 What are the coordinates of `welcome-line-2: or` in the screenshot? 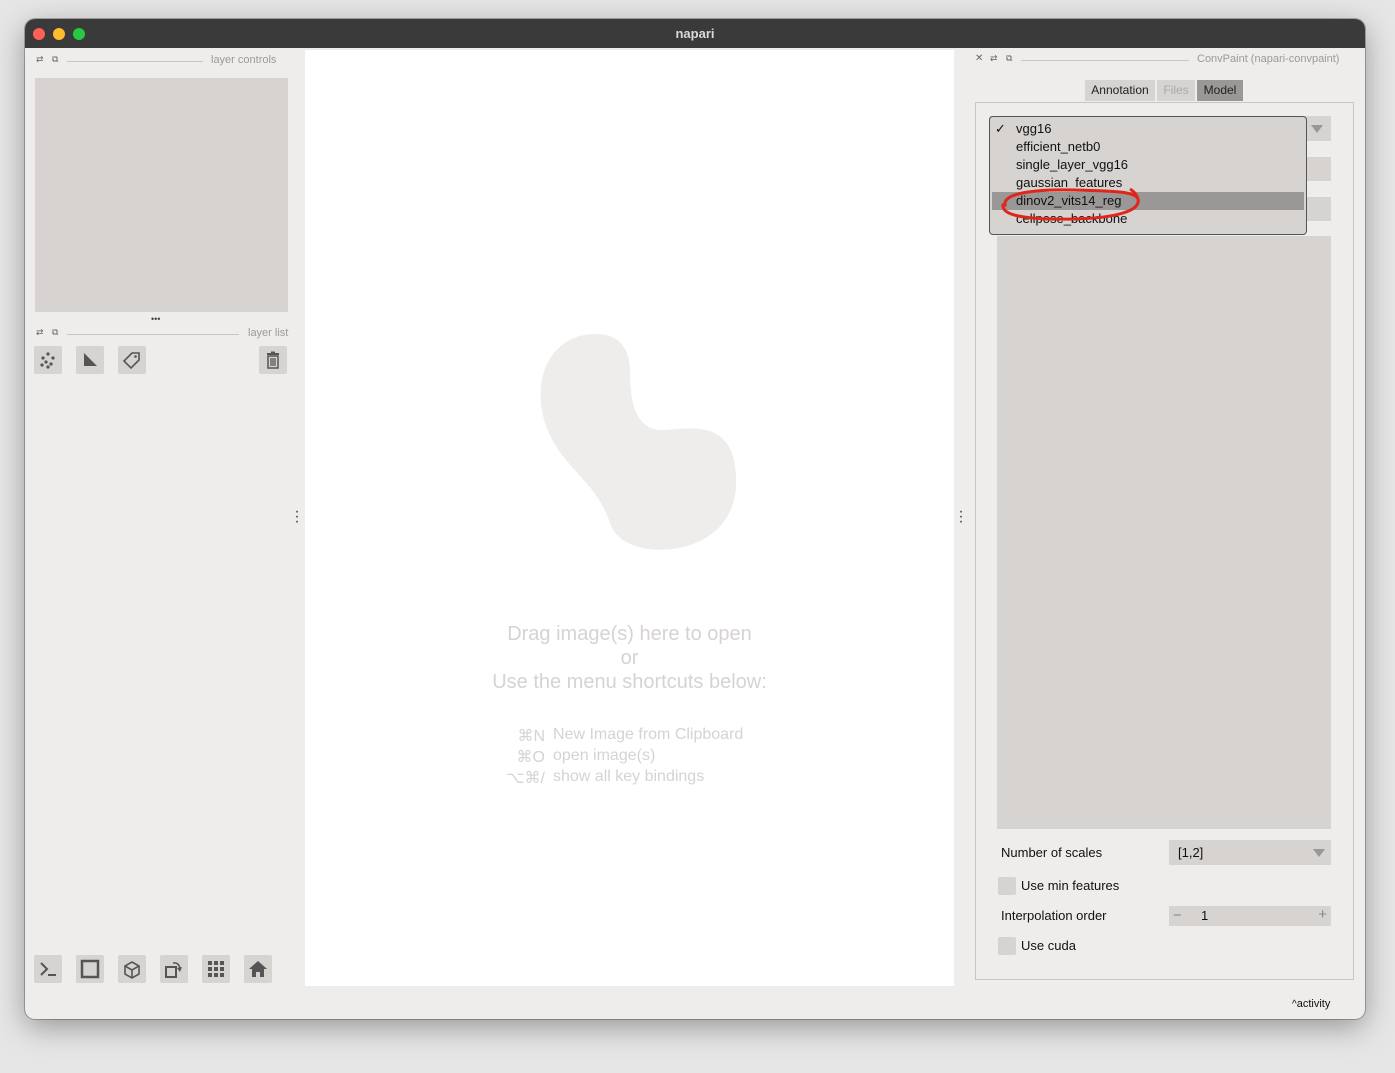 It's located at (629, 658).